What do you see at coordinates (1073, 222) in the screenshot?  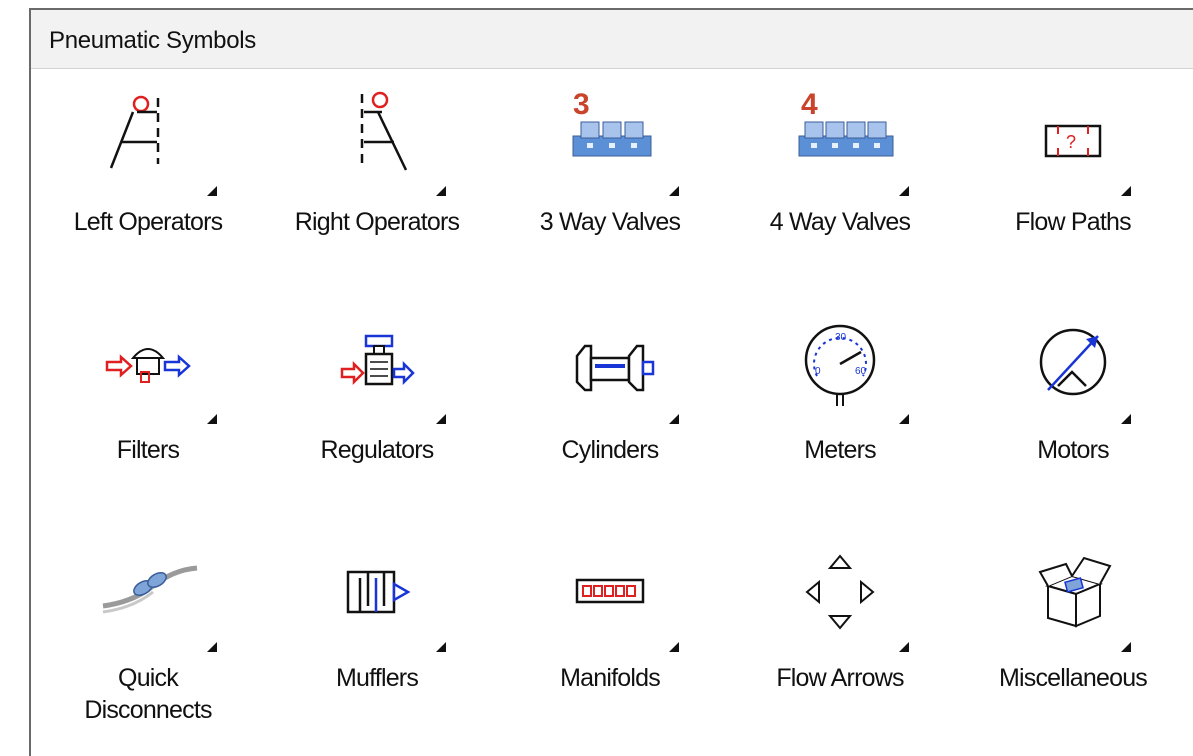 I see `symbol-label: Flow Paths` at bounding box center [1073, 222].